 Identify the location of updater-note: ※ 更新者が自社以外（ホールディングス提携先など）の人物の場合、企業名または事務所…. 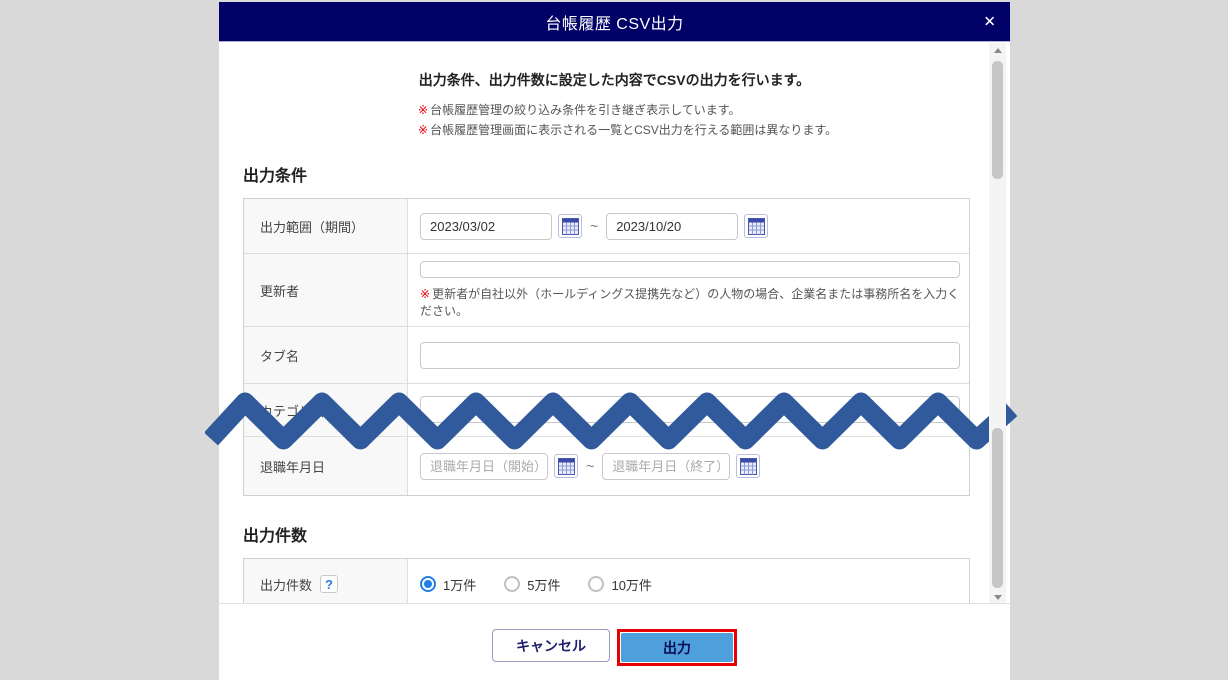
(690, 302).